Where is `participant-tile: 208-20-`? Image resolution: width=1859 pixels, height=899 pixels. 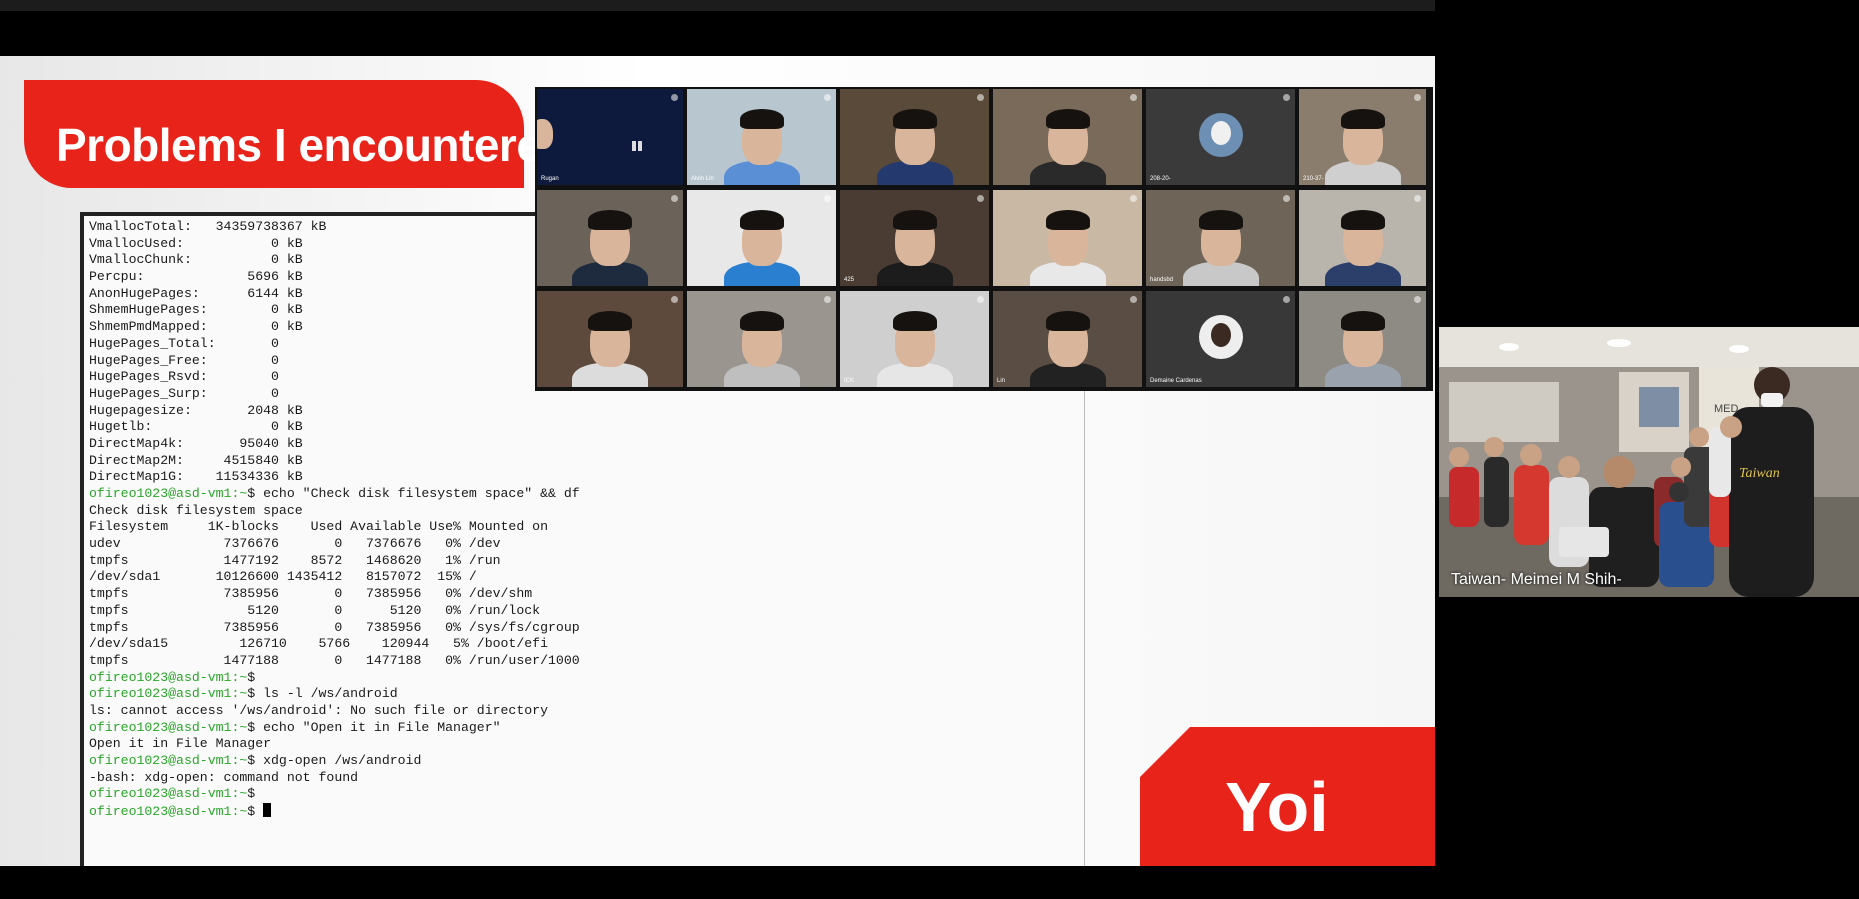
participant-tile: 208-20- is located at coordinates (1220, 137).